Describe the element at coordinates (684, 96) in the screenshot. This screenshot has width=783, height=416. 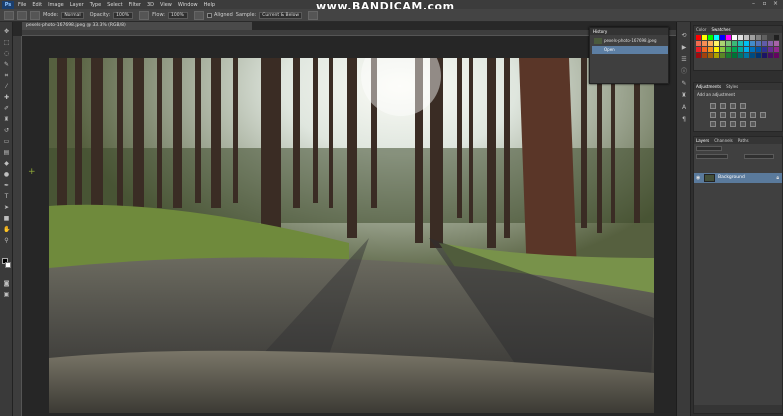
I see `clone-source-panel-icon: ♜` at that location.